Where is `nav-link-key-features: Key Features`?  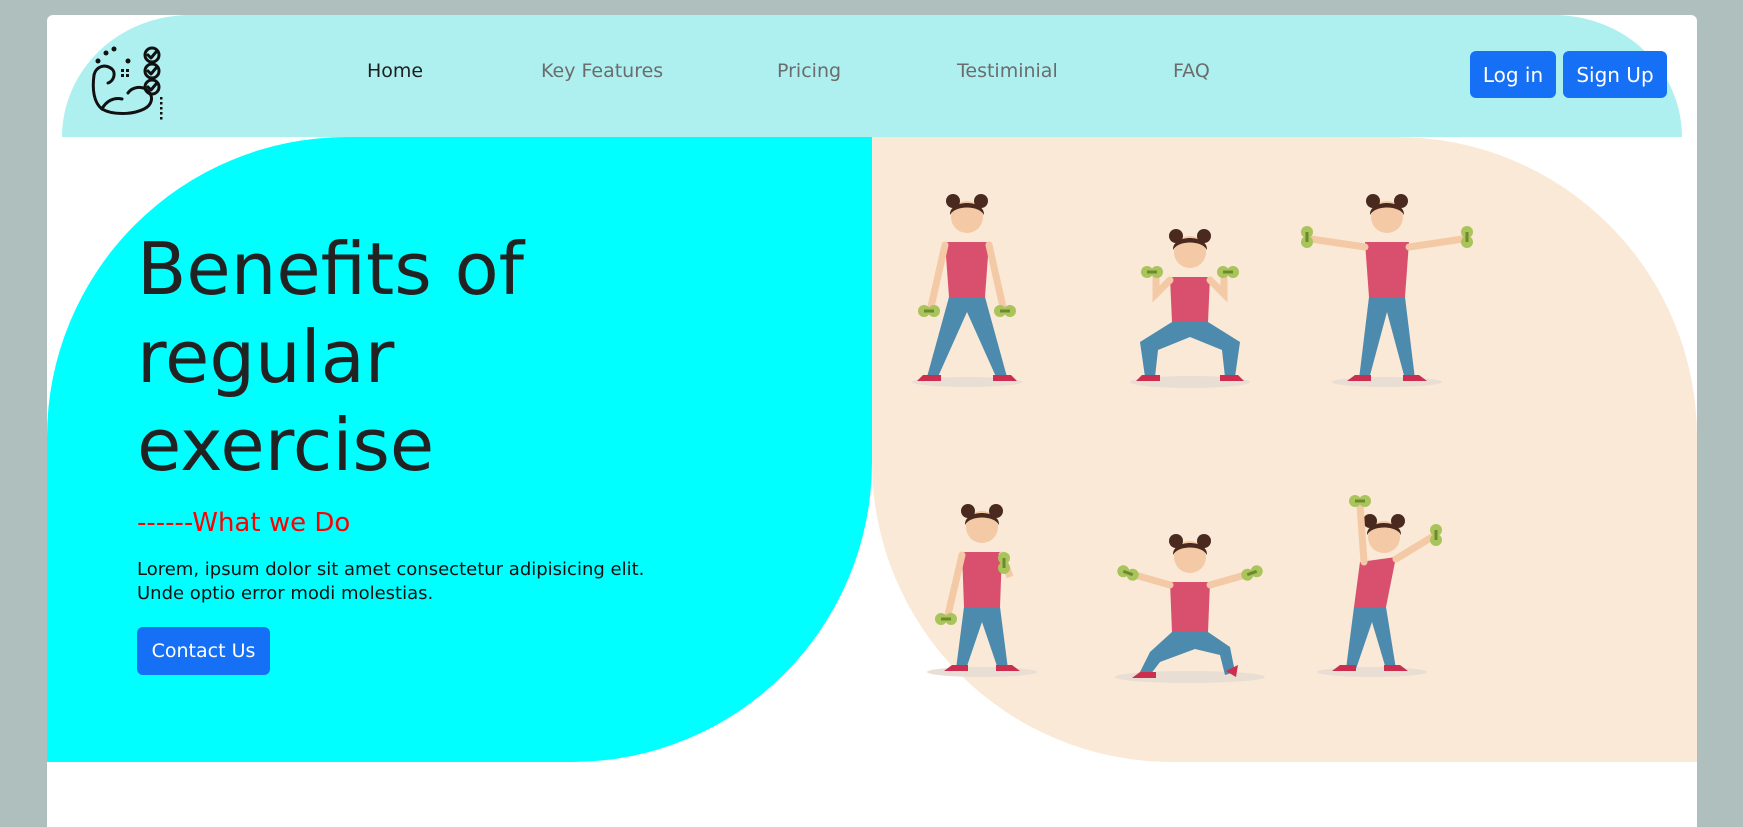 nav-link-key-features: Key Features is located at coordinates (602, 71).